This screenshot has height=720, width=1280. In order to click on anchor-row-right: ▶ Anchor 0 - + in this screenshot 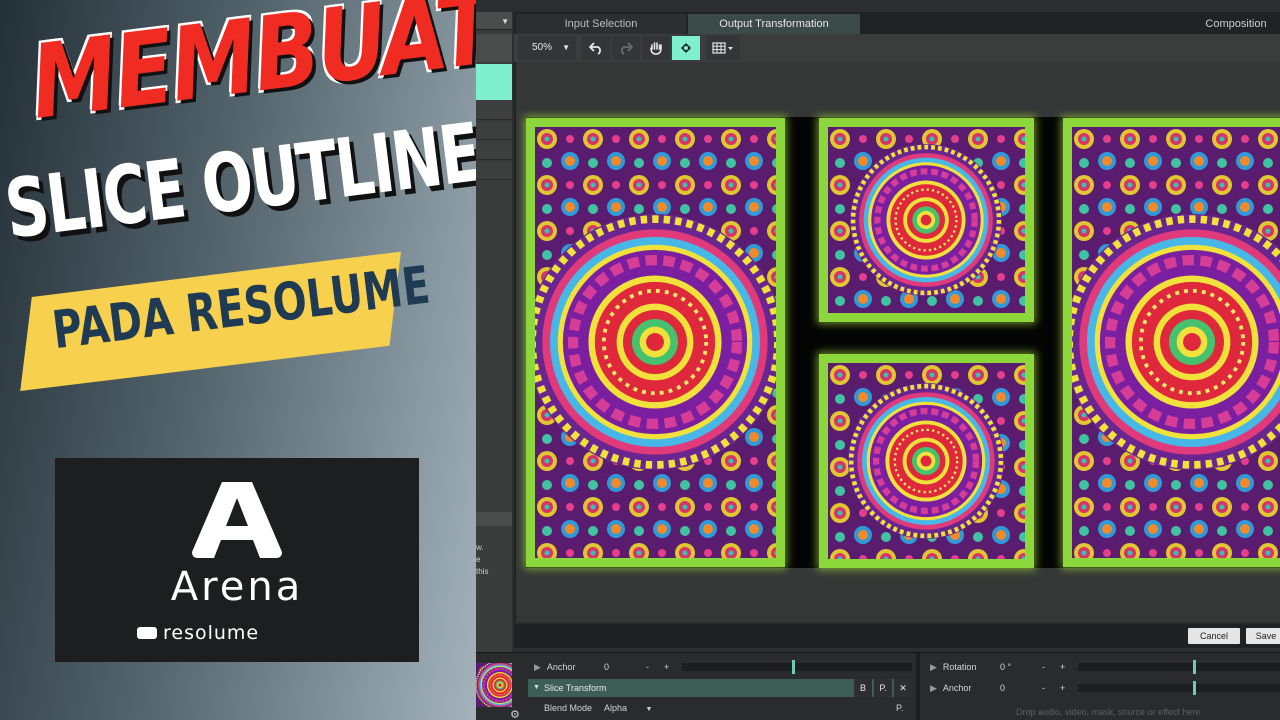, I will do `click(1105, 688)`.